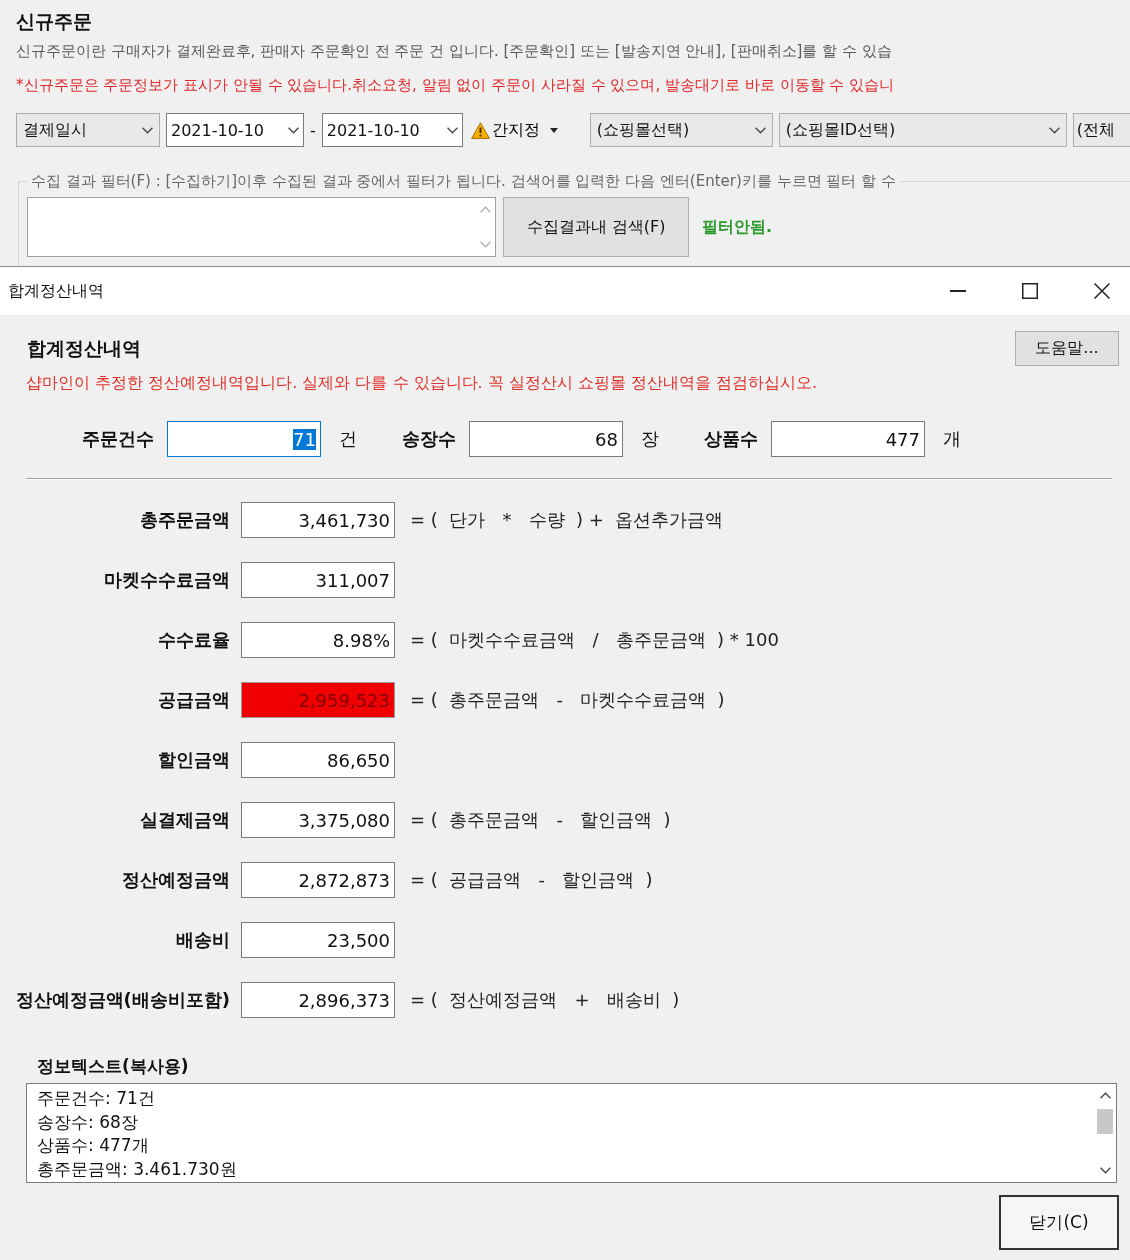 The height and width of the screenshot is (1260, 1130). Describe the element at coordinates (93, 1145) in the screenshot. I see `info-line: 상품수: 477개` at that location.